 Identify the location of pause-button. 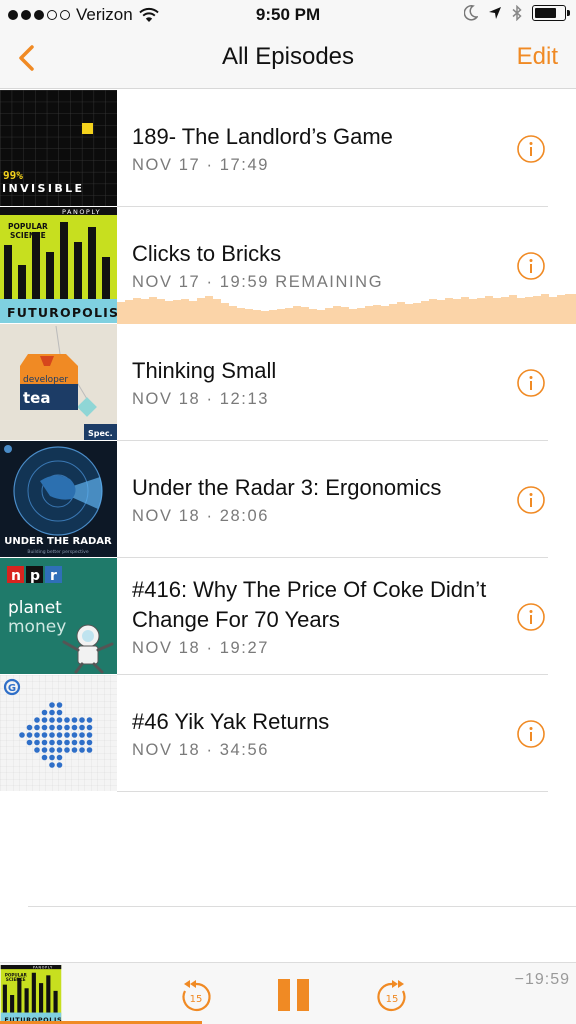
(294, 995).